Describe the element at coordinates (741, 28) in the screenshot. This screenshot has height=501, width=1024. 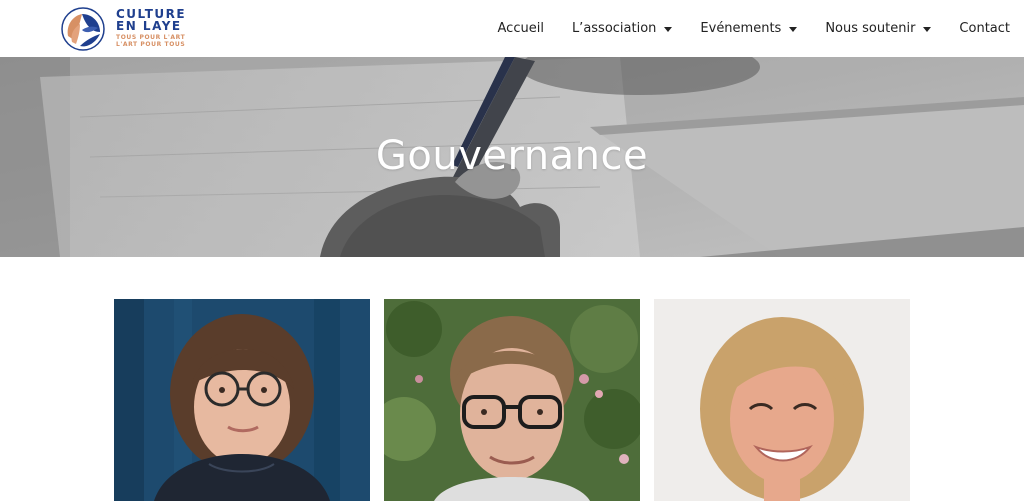
I see `nav-item-label: Evénements` at that location.